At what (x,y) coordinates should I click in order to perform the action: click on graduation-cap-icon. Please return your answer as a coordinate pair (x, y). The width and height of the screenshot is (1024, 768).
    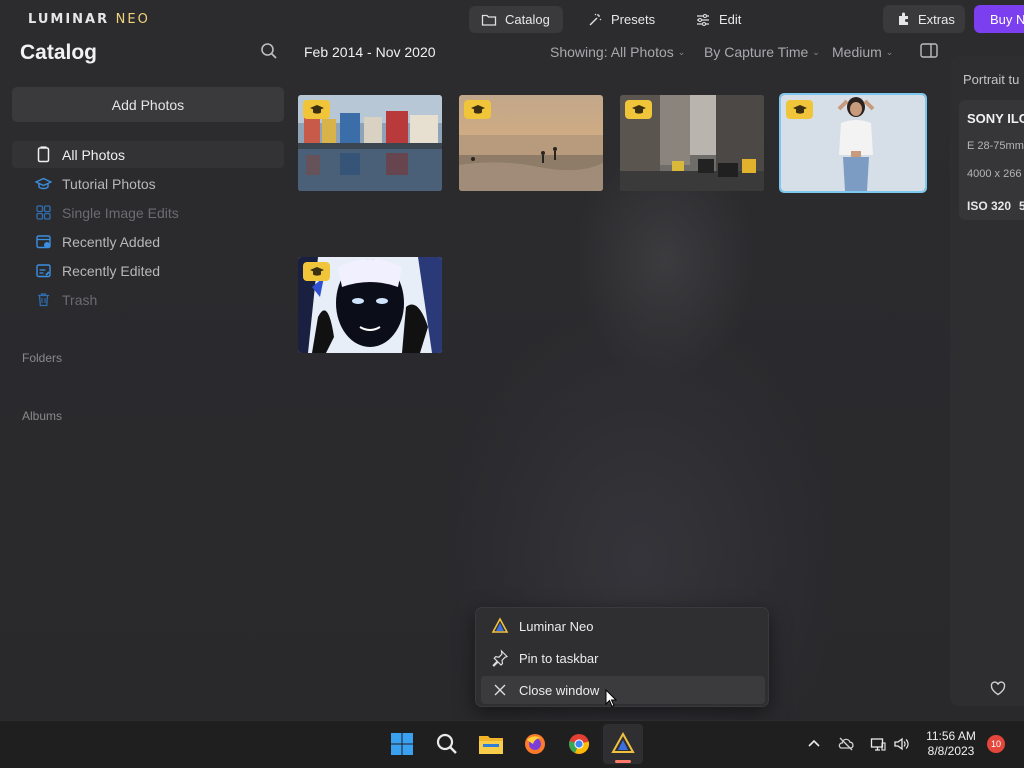
    Looking at the image, I should click on (43, 183).